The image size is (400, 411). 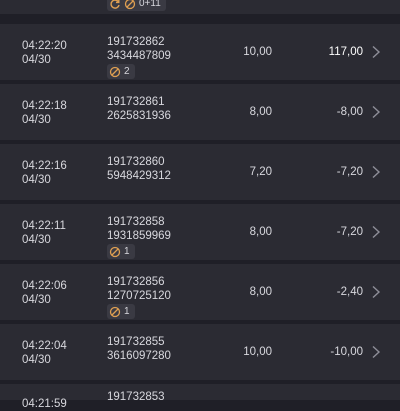 I want to click on row-id-secondary: 3434487809, so click(x=139, y=56).